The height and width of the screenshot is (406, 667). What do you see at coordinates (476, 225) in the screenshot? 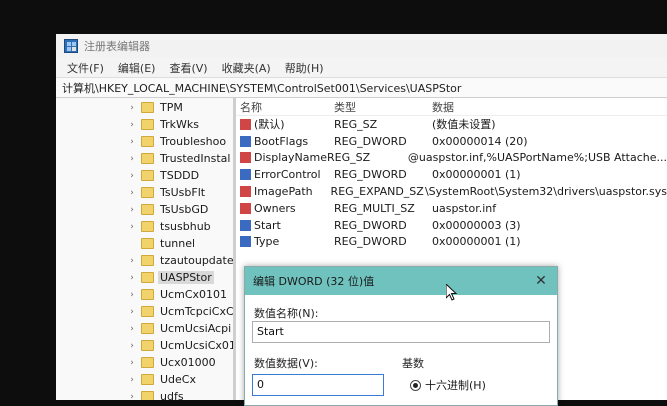
I see `value-data: 0x00000003 (3)` at bounding box center [476, 225].